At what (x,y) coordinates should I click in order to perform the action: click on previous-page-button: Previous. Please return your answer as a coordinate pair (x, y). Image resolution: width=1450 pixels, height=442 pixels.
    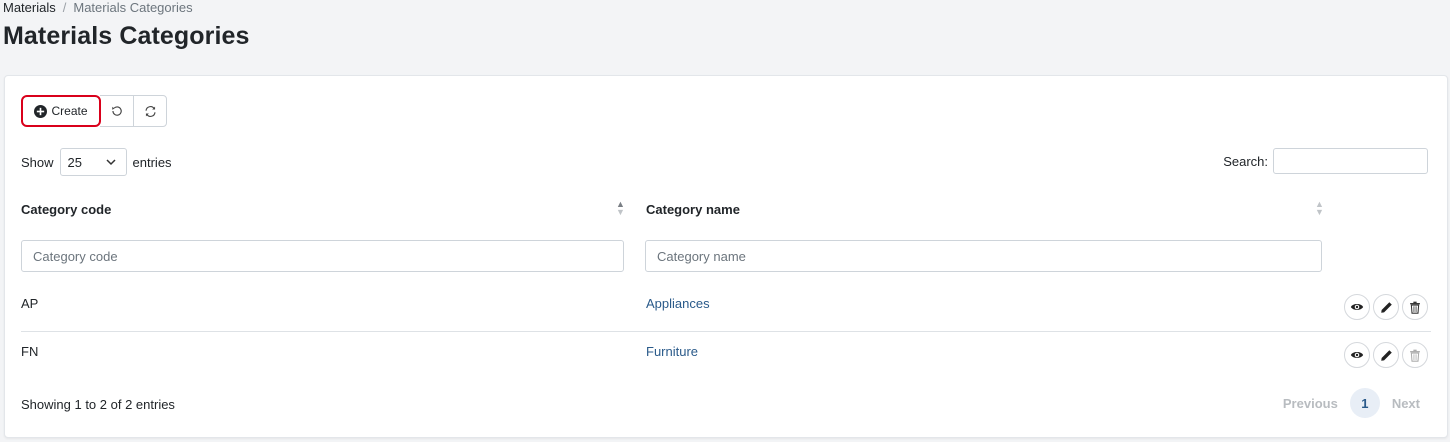
    Looking at the image, I should click on (1310, 403).